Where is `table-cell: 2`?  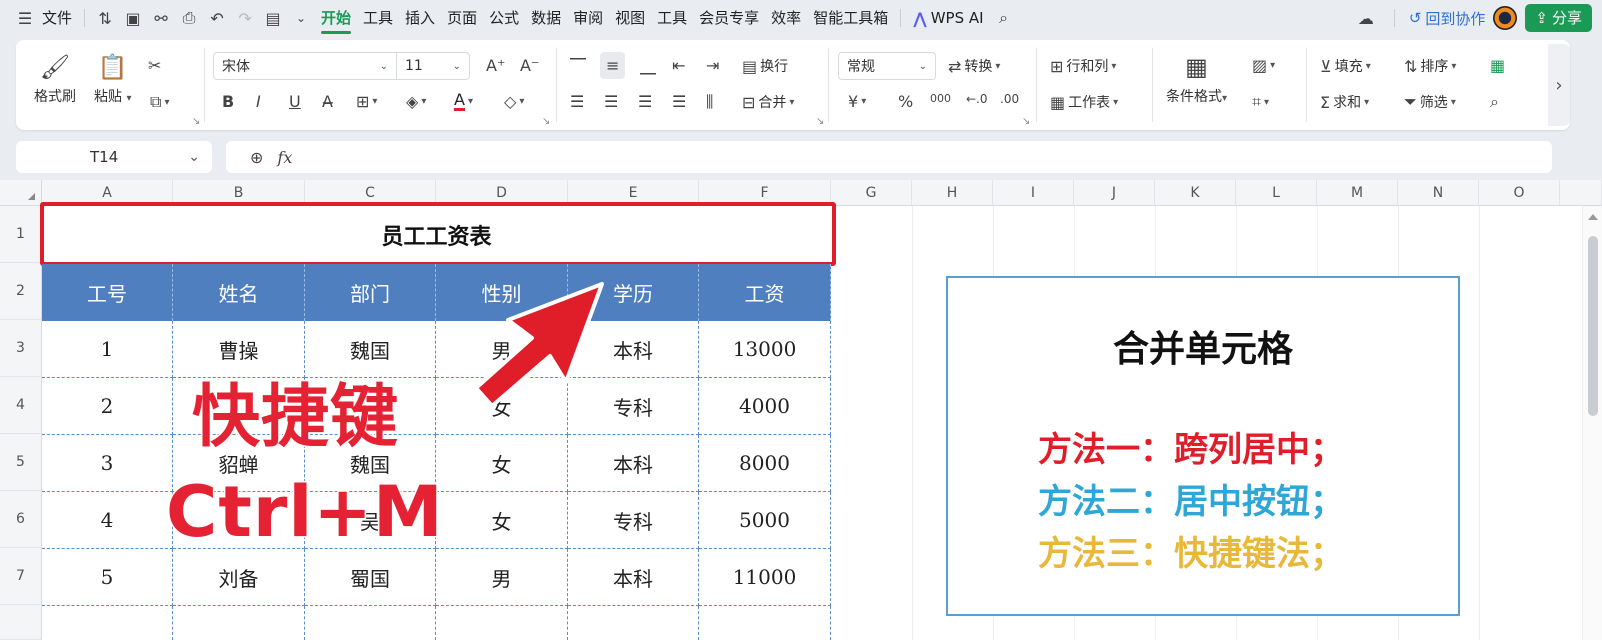
table-cell: 2 is located at coordinates (107, 406).